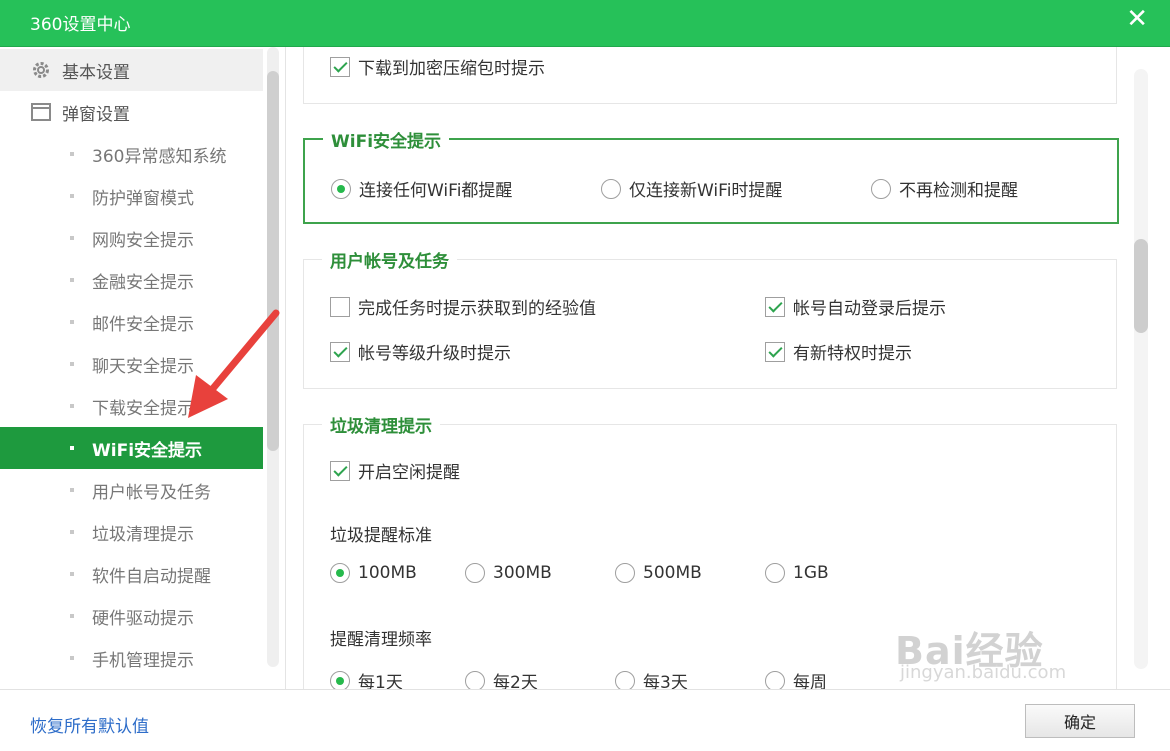 The width and height of the screenshot is (1170, 751). What do you see at coordinates (1141, 286) in the screenshot?
I see `content-scrollbar` at bounding box center [1141, 286].